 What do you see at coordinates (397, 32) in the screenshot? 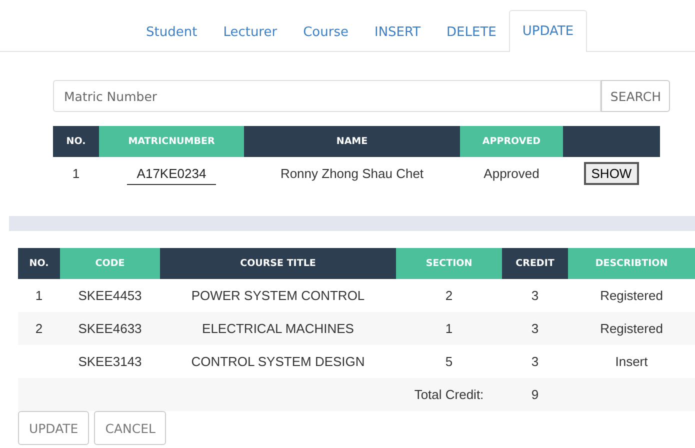
I see `tab: INSERT` at bounding box center [397, 32].